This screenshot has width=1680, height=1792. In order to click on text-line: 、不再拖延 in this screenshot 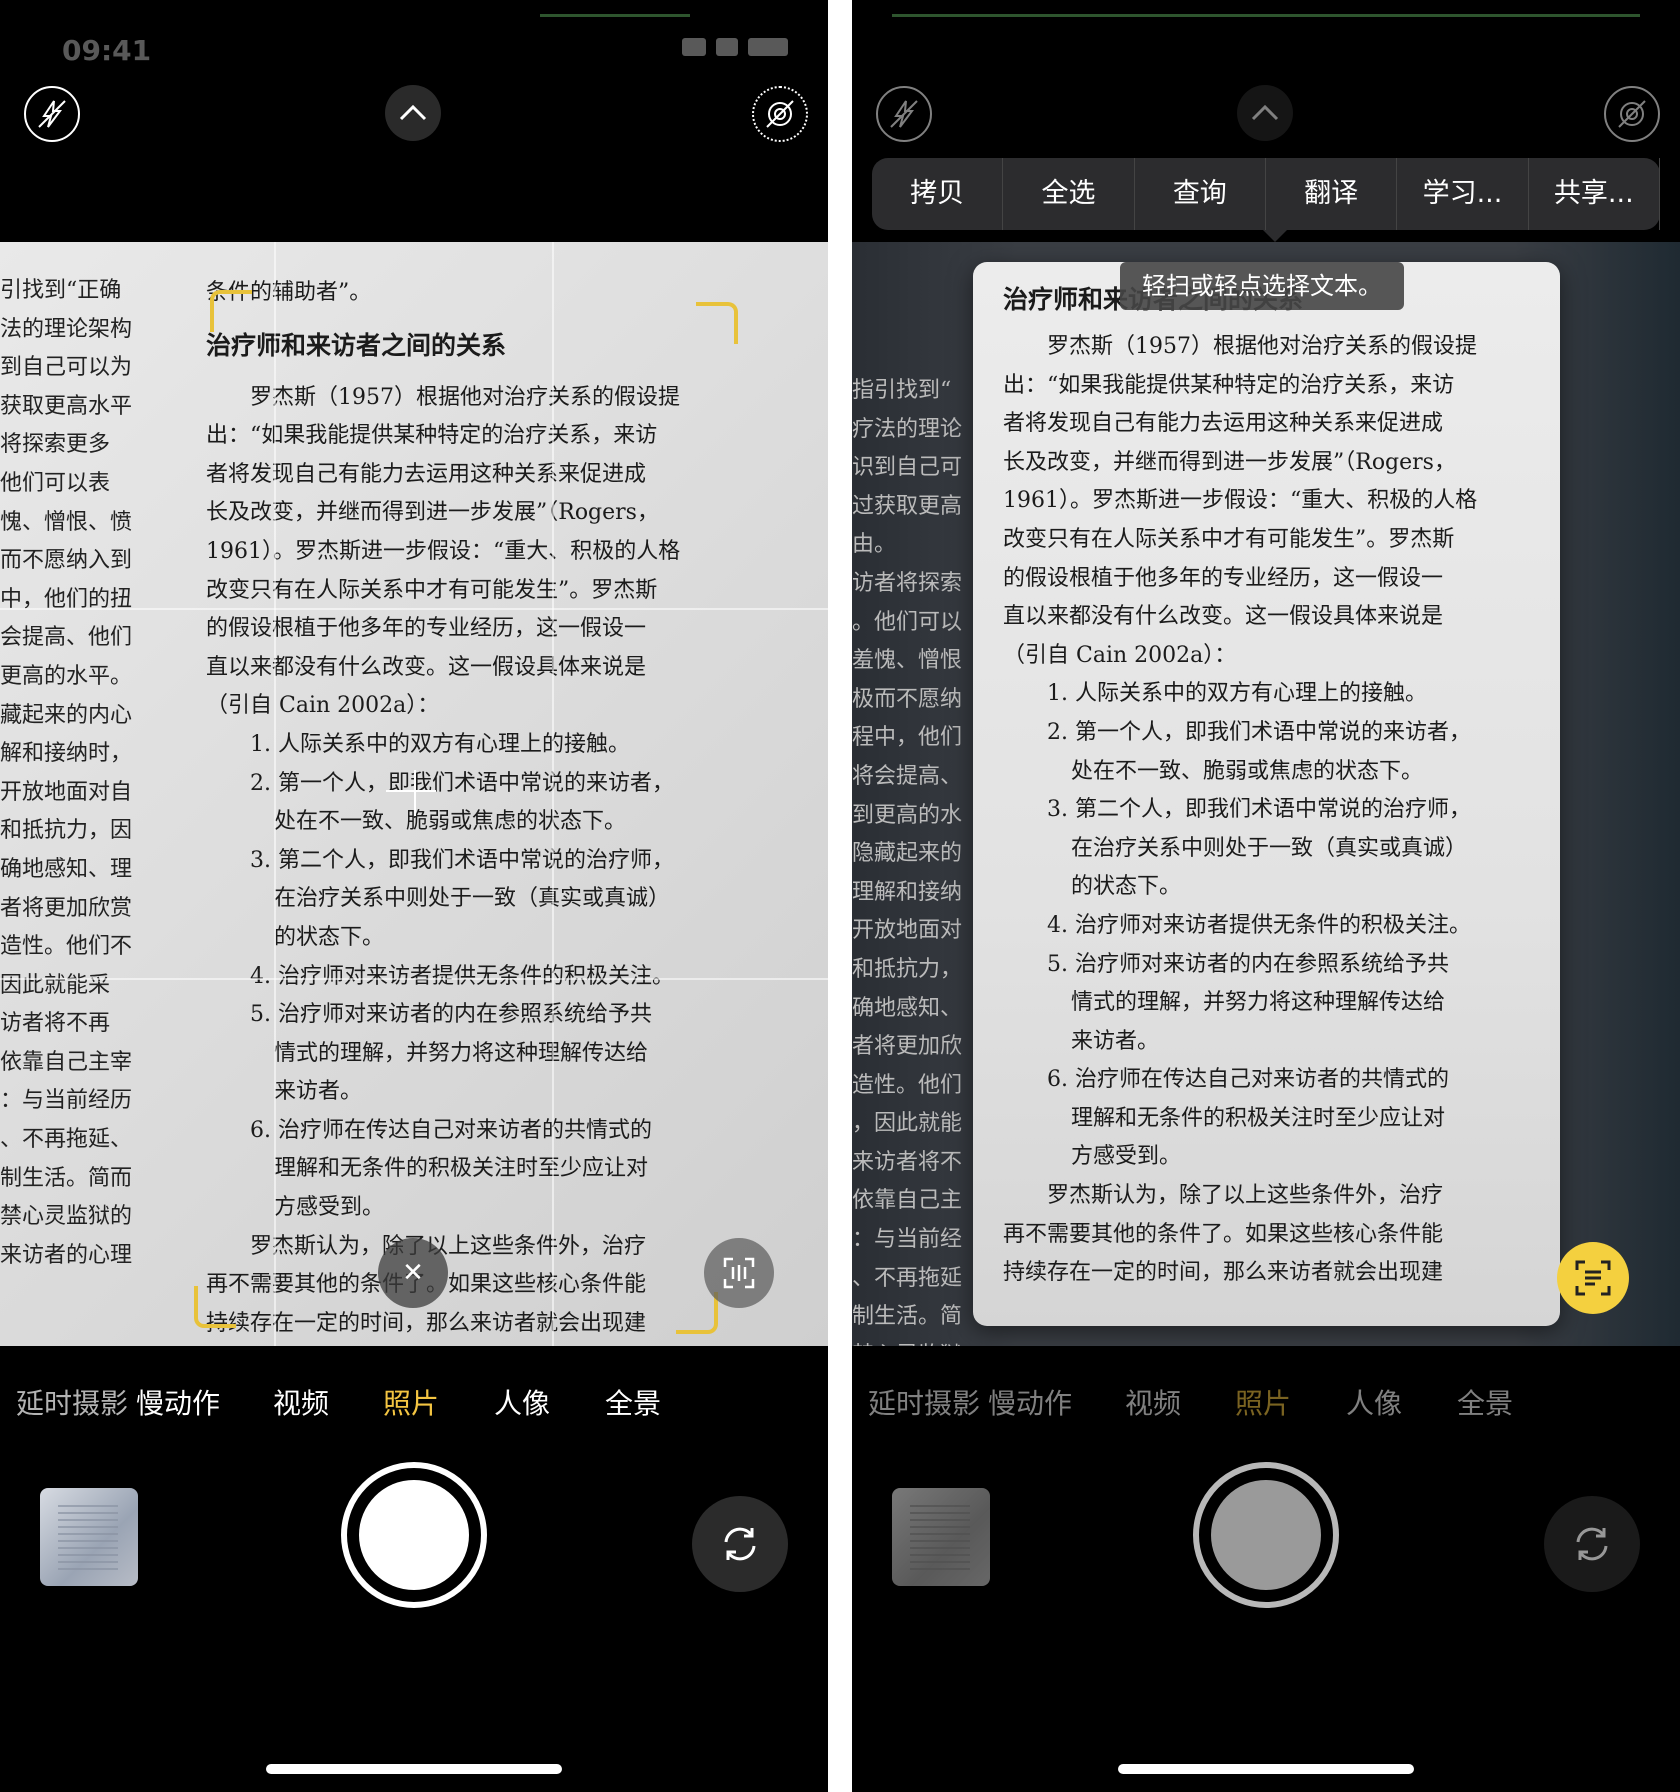, I will do `click(907, 1278)`.